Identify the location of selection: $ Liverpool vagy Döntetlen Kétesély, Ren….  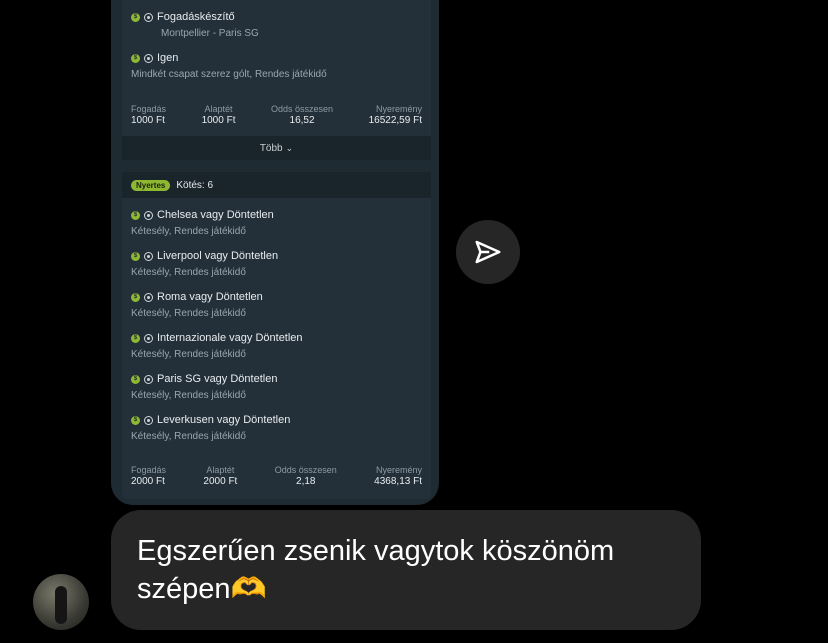
(204, 264).